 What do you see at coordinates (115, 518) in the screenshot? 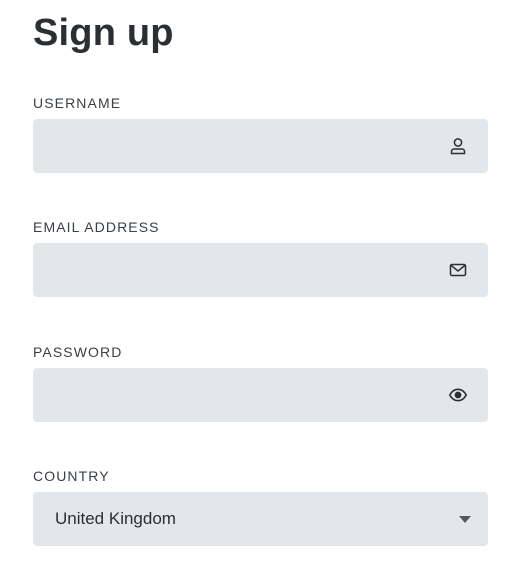
I see `country-selected-value: United Kingdom` at bounding box center [115, 518].